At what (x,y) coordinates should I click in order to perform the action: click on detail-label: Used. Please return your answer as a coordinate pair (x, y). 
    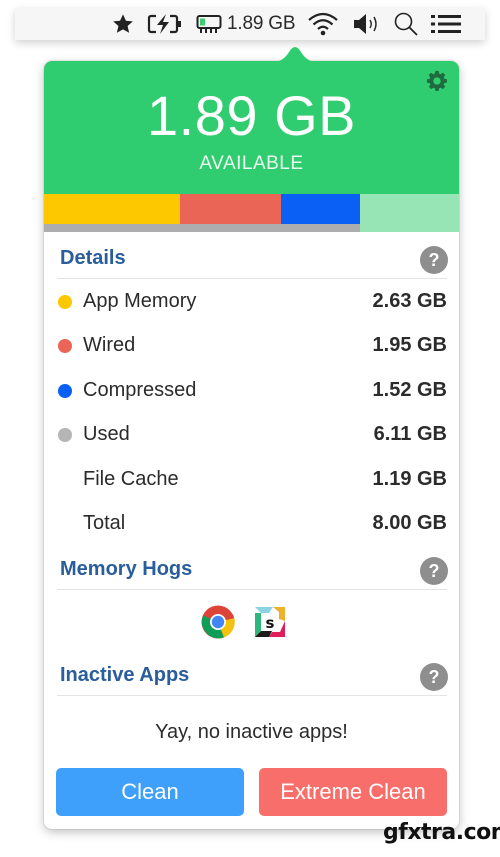
    Looking at the image, I should click on (106, 434).